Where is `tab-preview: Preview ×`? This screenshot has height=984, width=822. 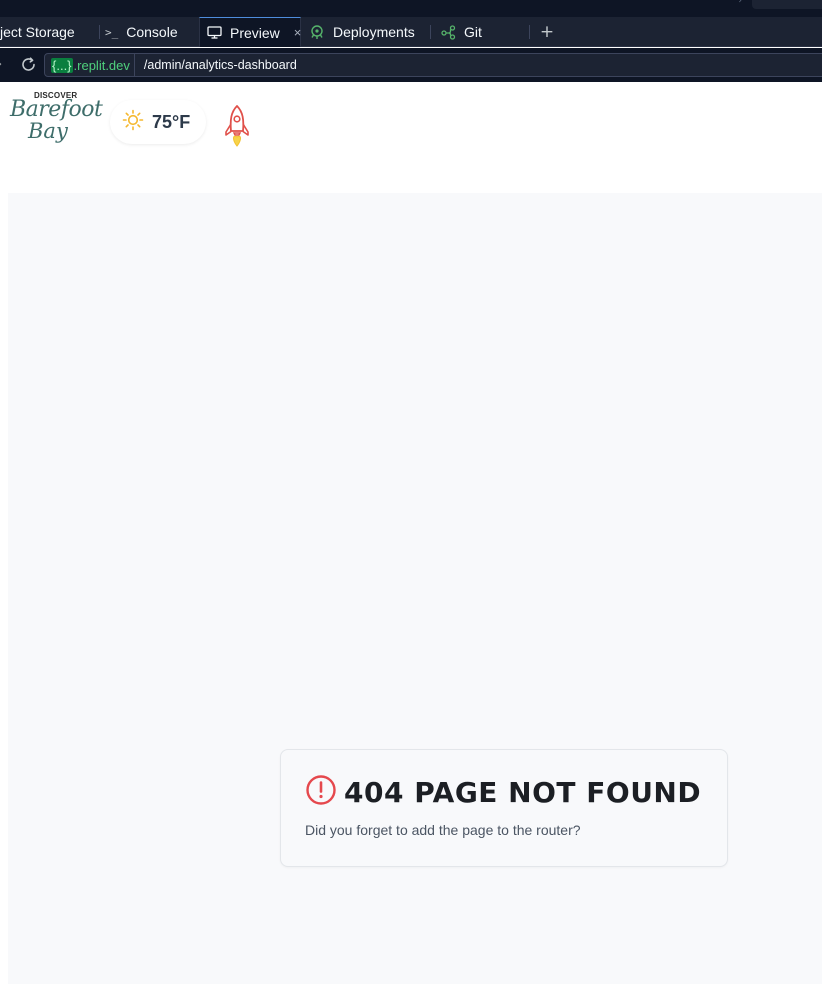
tab-preview: Preview × is located at coordinates (250, 32).